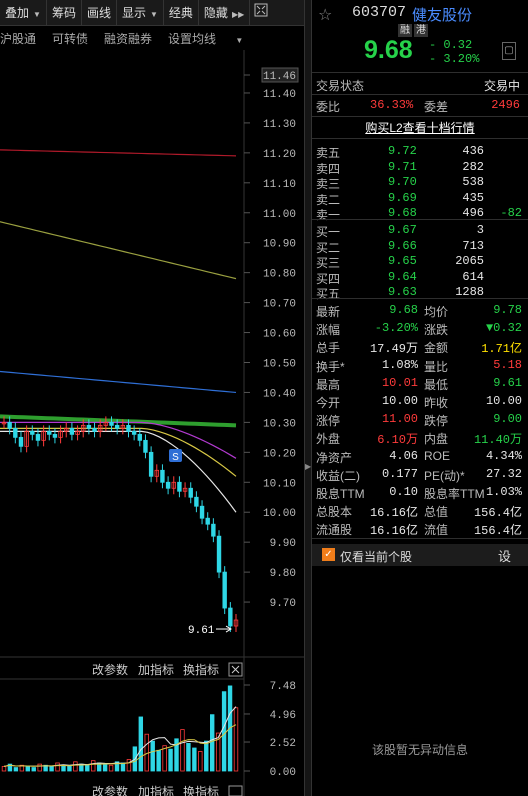 The image size is (528, 796). Describe the element at coordinates (393, 349) in the screenshot. I see `stat-value: 17.49万` at that location.